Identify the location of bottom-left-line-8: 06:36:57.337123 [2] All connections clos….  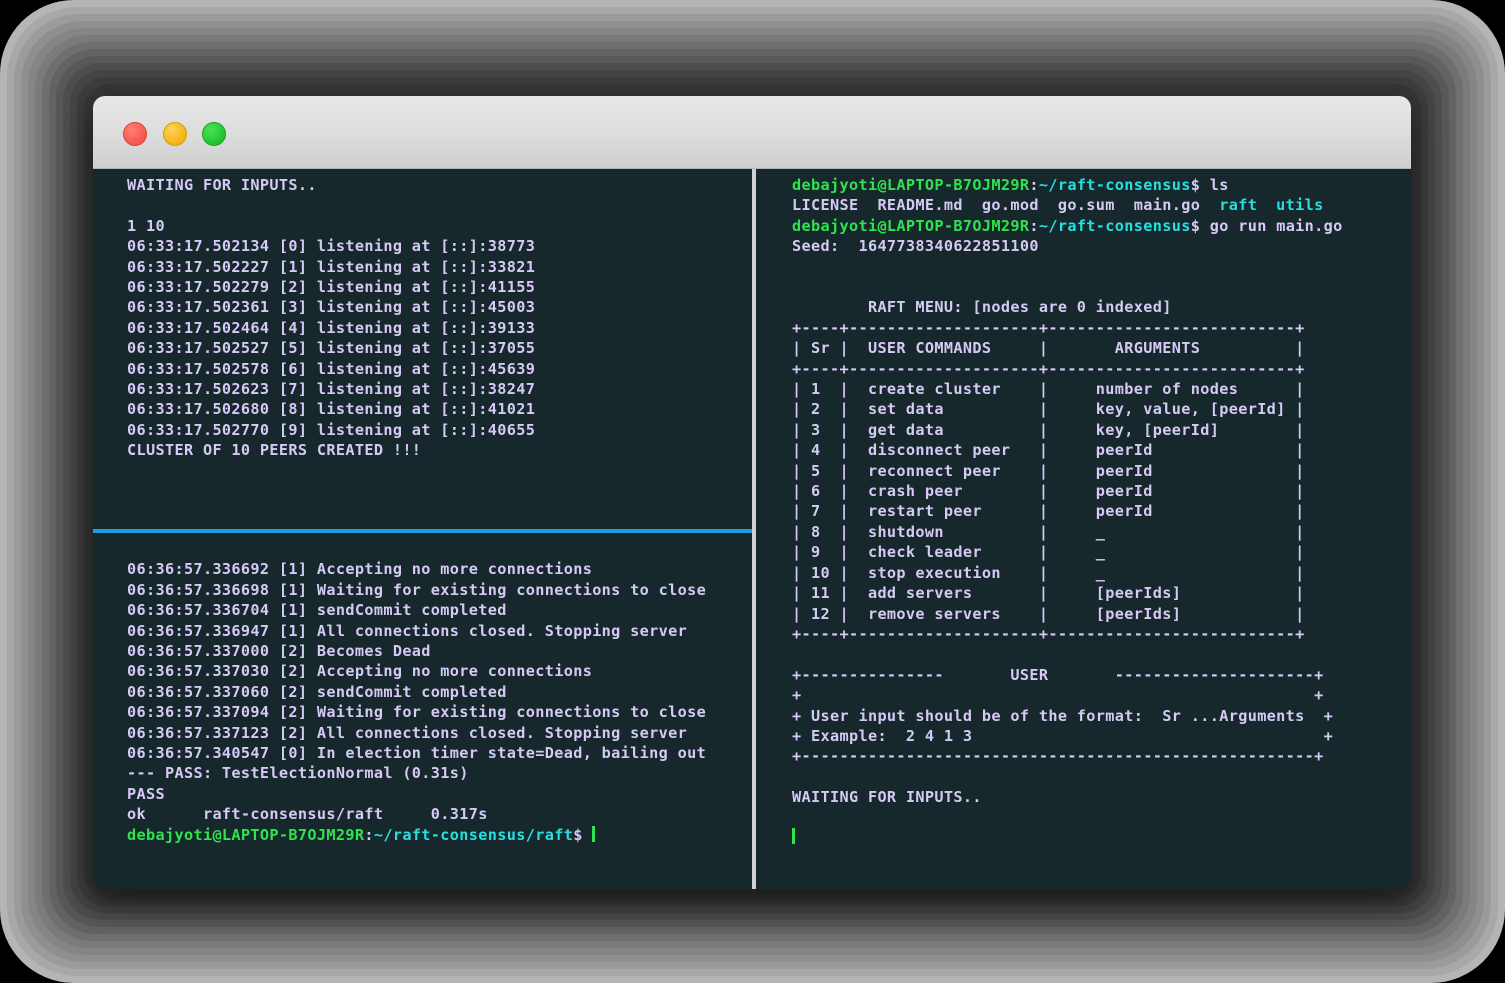
(407, 732).